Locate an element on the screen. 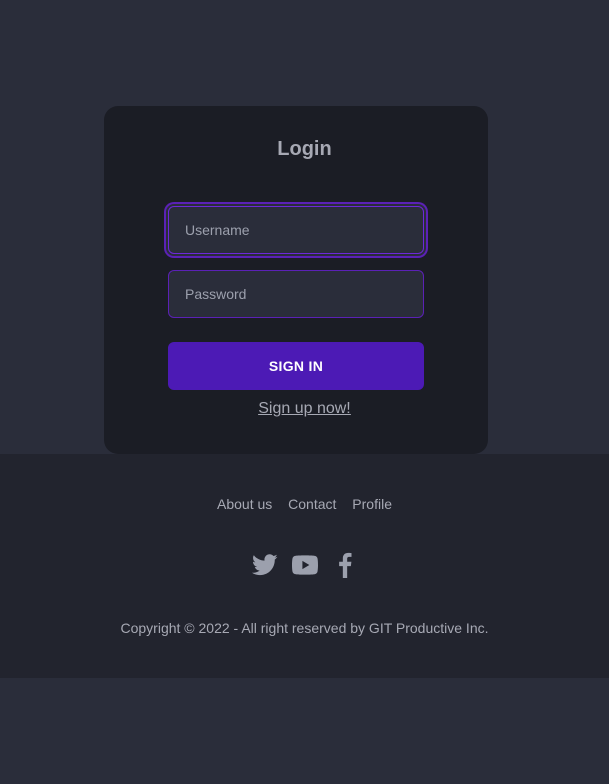 The width and height of the screenshot is (609, 784). signup-link: Sign up now! is located at coordinates (304, 408).